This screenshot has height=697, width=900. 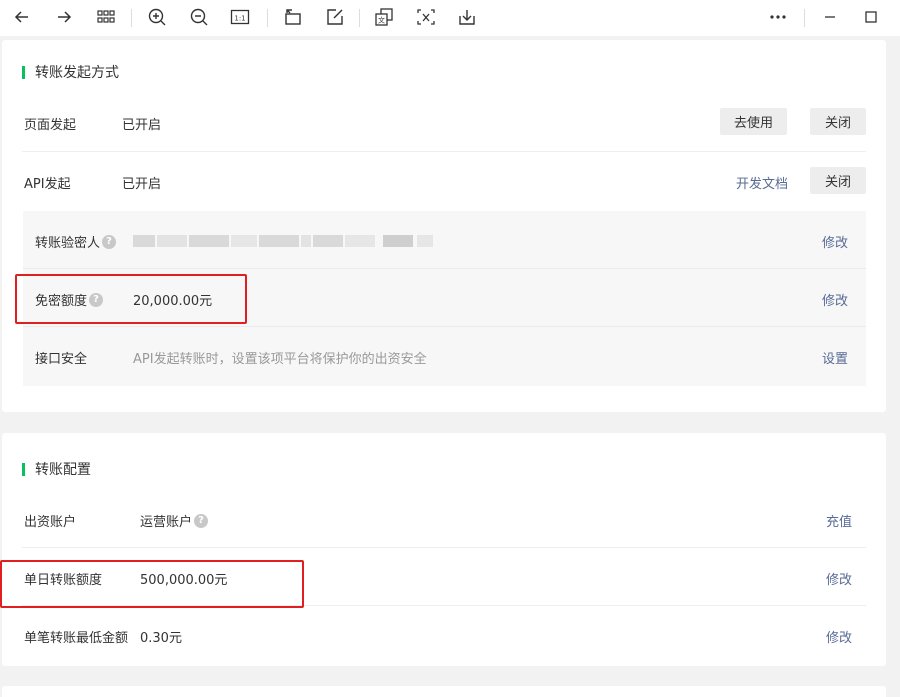 I want to click on viewer-toolbar: 1:1 文, so click(x=450, y=18).